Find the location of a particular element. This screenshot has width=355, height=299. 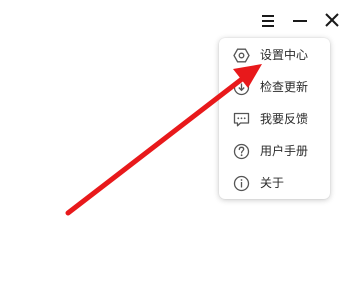

info-icon is located at coordinates (241, 183).